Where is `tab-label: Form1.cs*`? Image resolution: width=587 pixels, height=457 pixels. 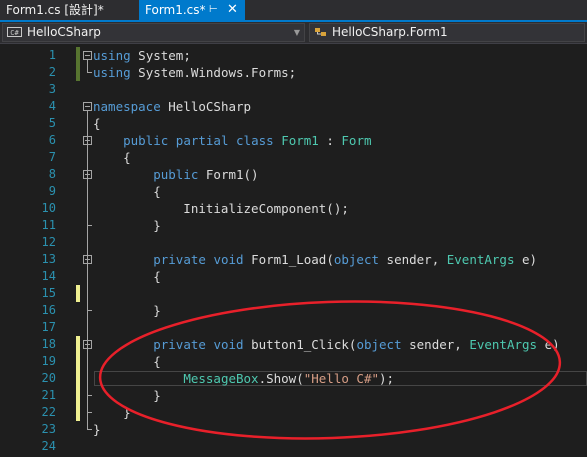
tab-label: Form1.cs* is located at coordinates (175, 10).